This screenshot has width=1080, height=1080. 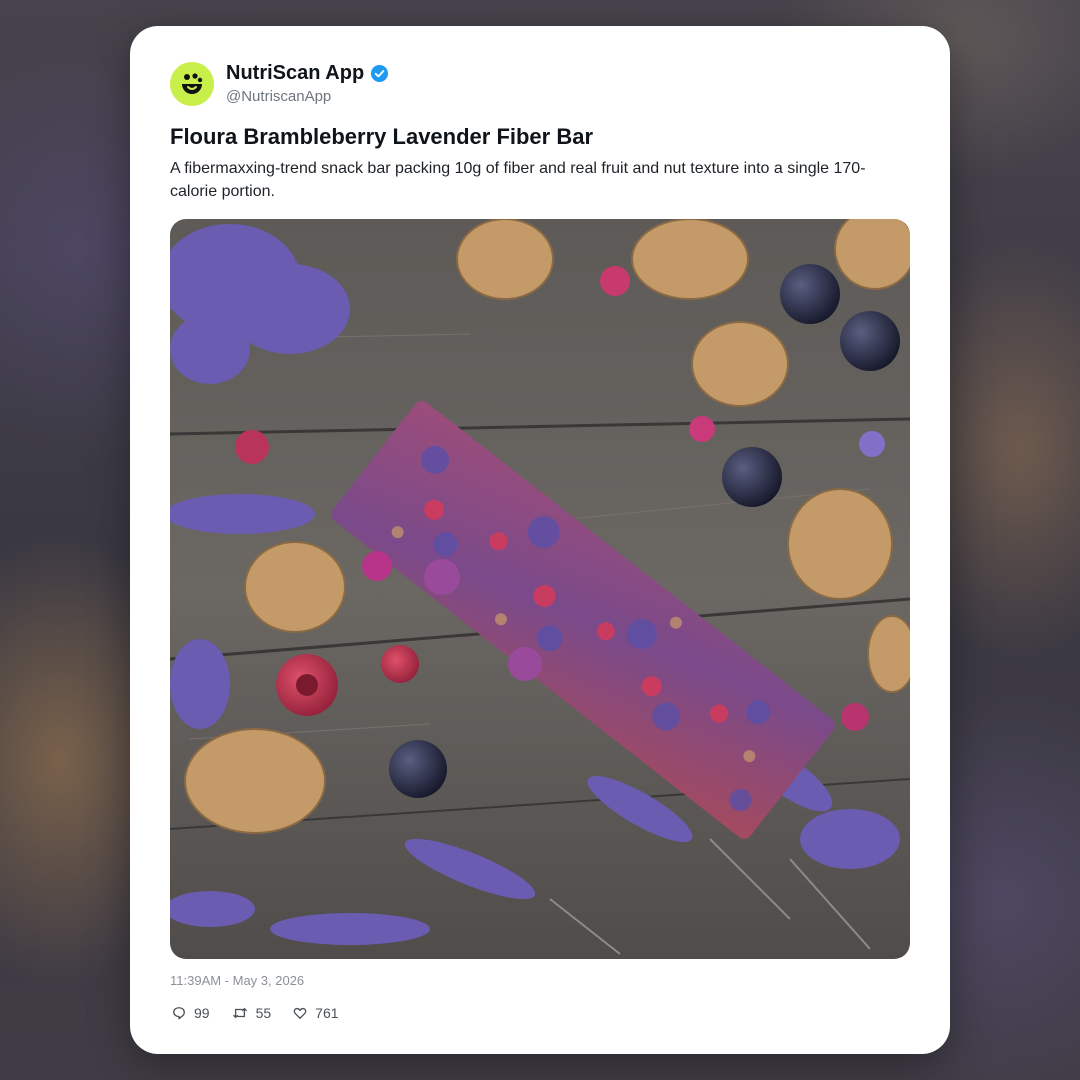 What do you see at coordinates (380, 73) in the screenshot?
I see `verified-badge-icon` at bounding box center [380, 73].